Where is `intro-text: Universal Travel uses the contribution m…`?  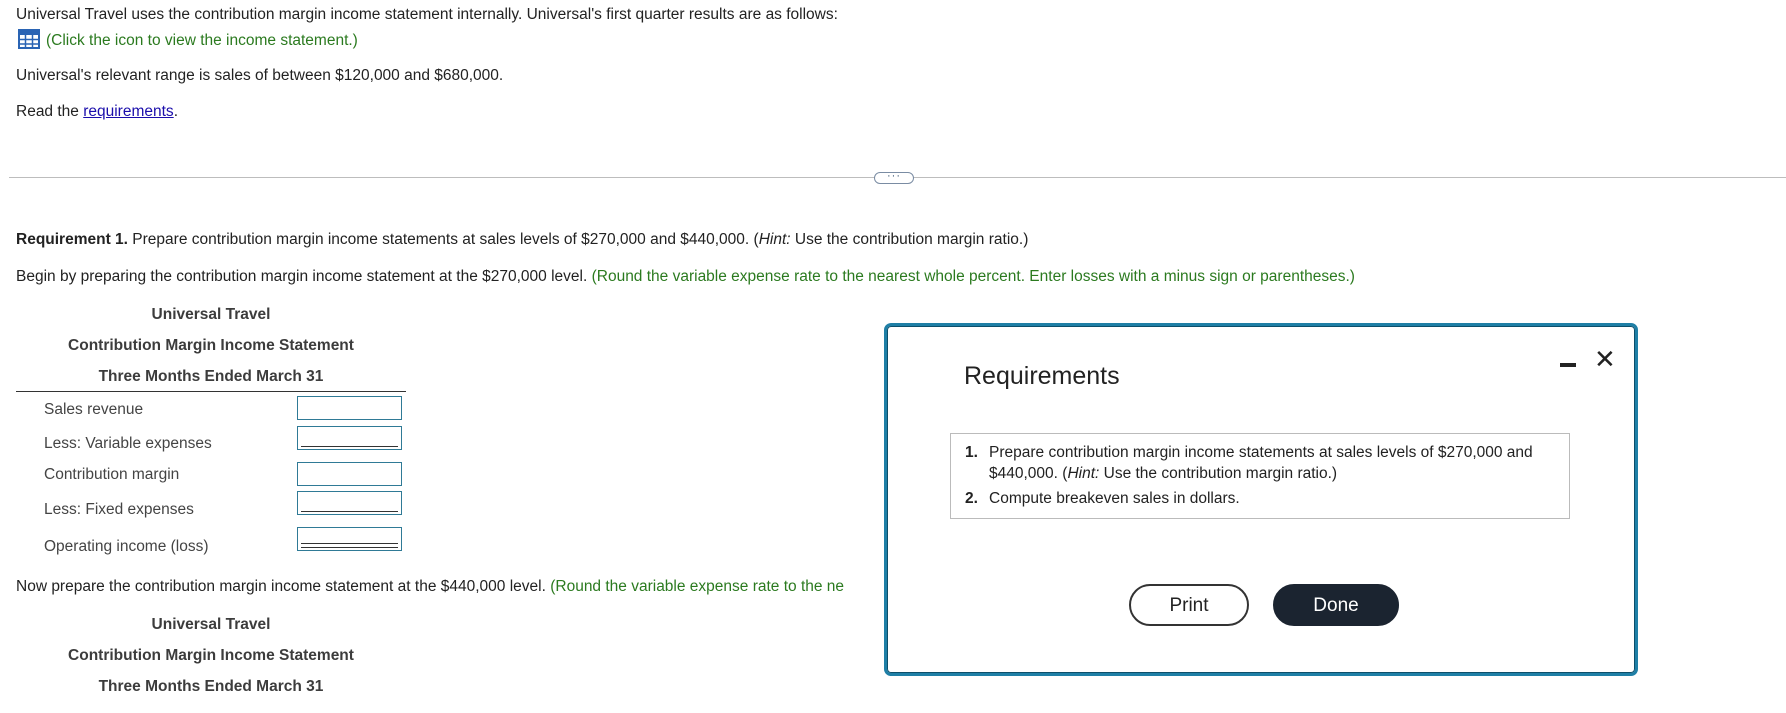
intro-text: Universal Travel uses the contribution m… is located at coordinates (427, 14).